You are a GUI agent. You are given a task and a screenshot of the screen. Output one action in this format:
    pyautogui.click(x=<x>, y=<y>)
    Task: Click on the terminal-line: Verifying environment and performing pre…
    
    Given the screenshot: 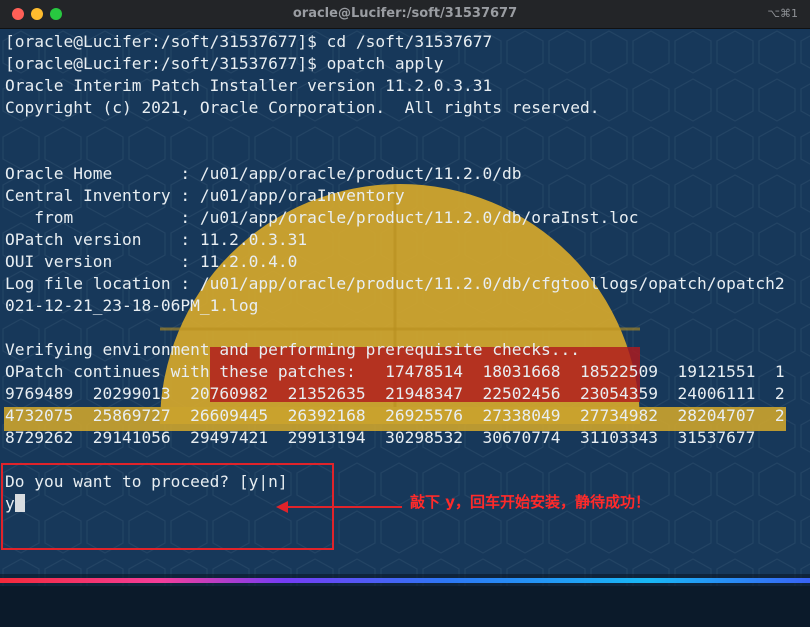 What is the action you would take?
    pyautogui.click(x=292, y=349)
    